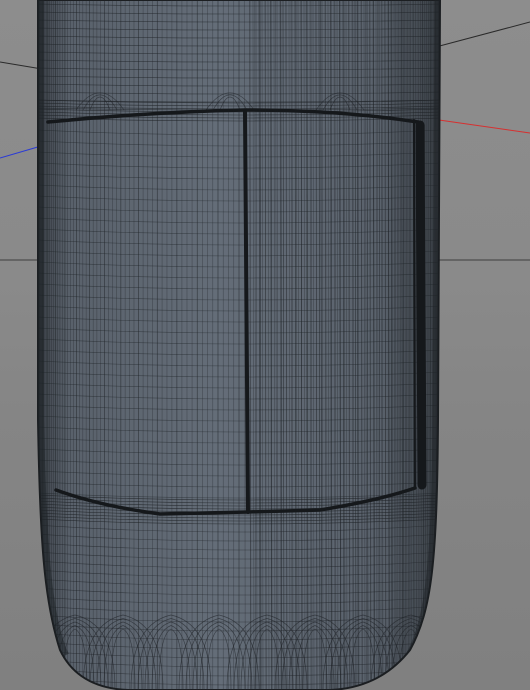 The height and width of the screenshot is (690, 530). I want to click on right-panel-groove, so click(421, 305).